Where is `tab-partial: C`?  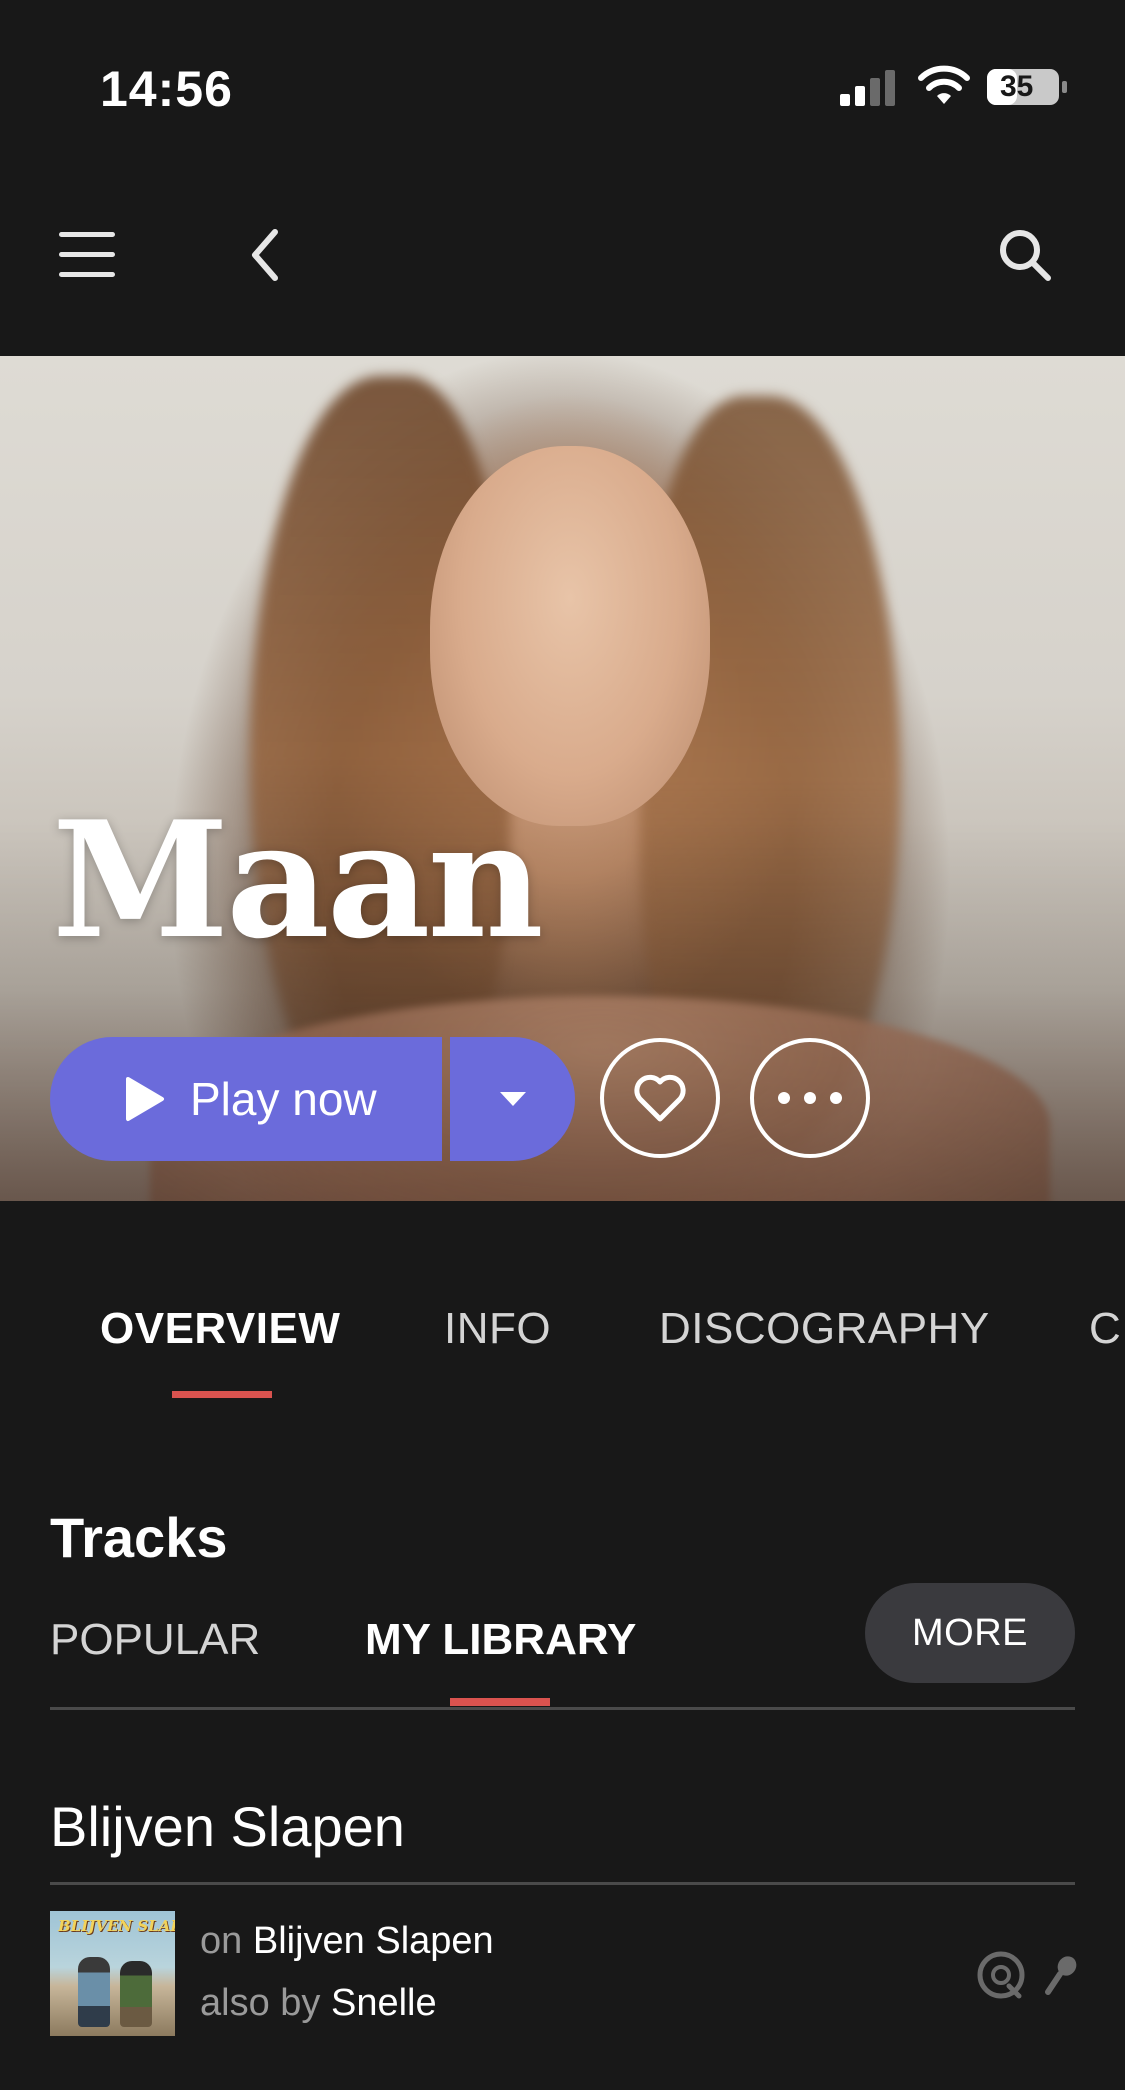 tab-partial: C is located at coordinates (1105, 1329).